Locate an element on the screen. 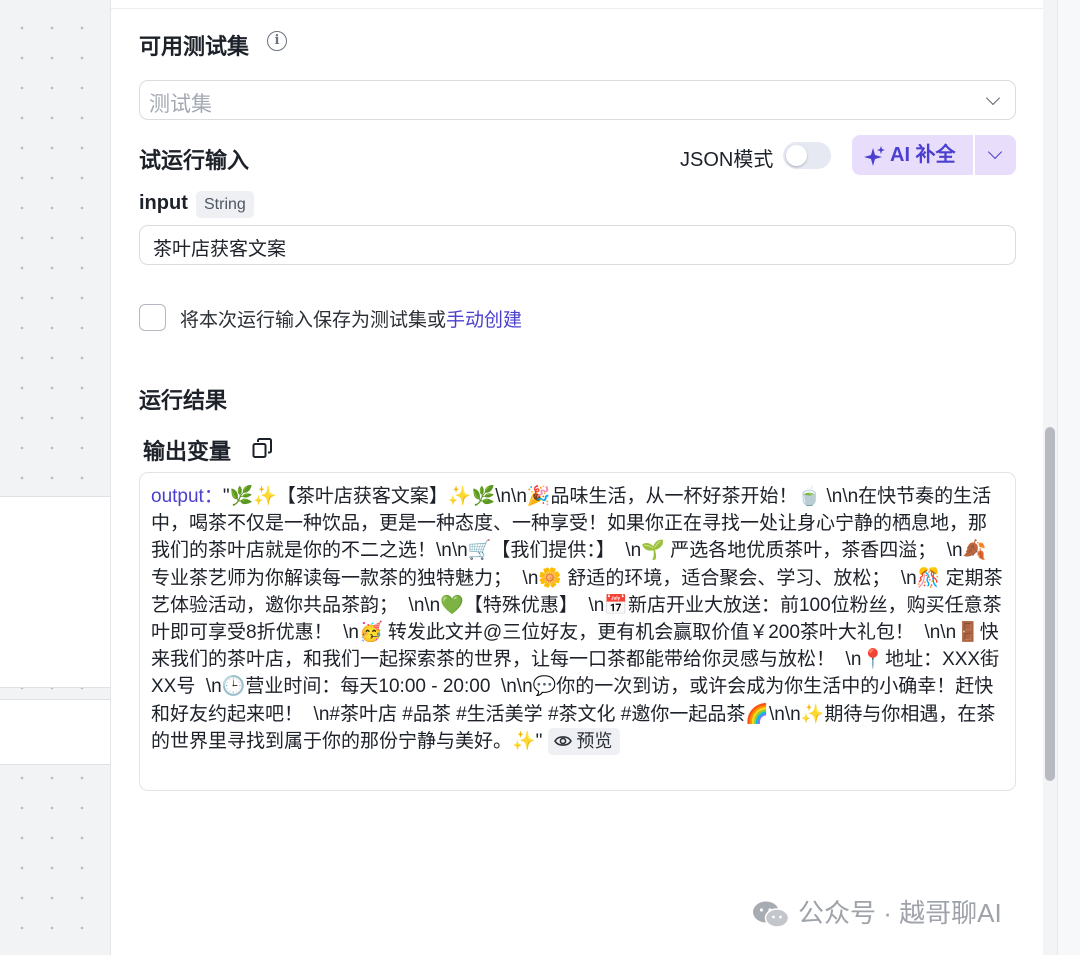 Image resolution: width=1080 pixels, height=955 pixels. ai-complete-dropdown is located at coordinates (995, 155).